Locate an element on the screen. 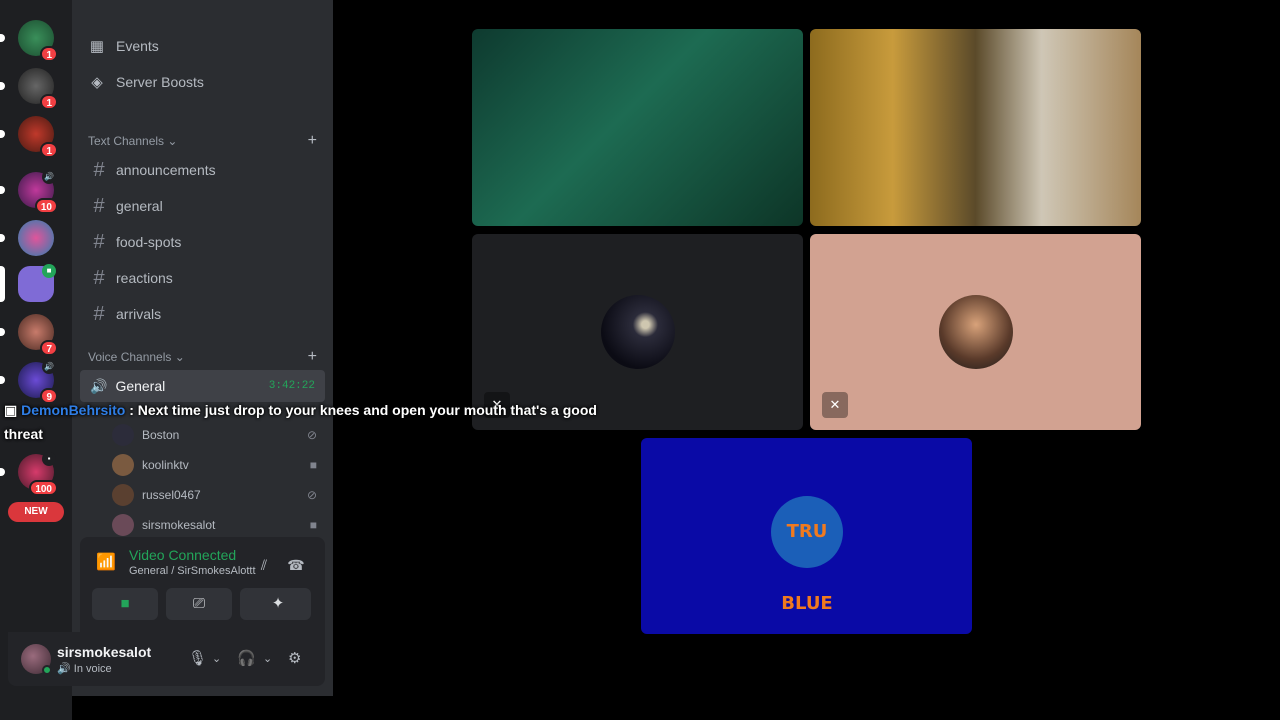 The image size is (1280, 720). video-off-icon: ⊘ is located at coordinates (311, 495).